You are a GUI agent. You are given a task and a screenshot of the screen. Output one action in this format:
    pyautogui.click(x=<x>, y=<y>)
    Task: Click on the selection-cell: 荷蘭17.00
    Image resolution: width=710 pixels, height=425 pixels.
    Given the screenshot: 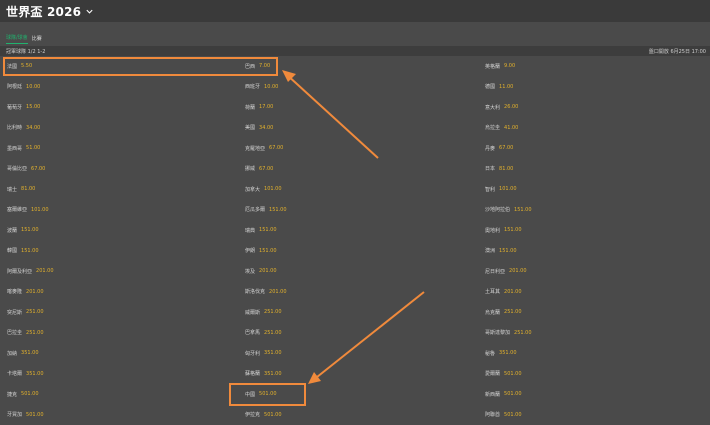 What is the action you would take?
    pyautogui.click(x=259, y=107)
    